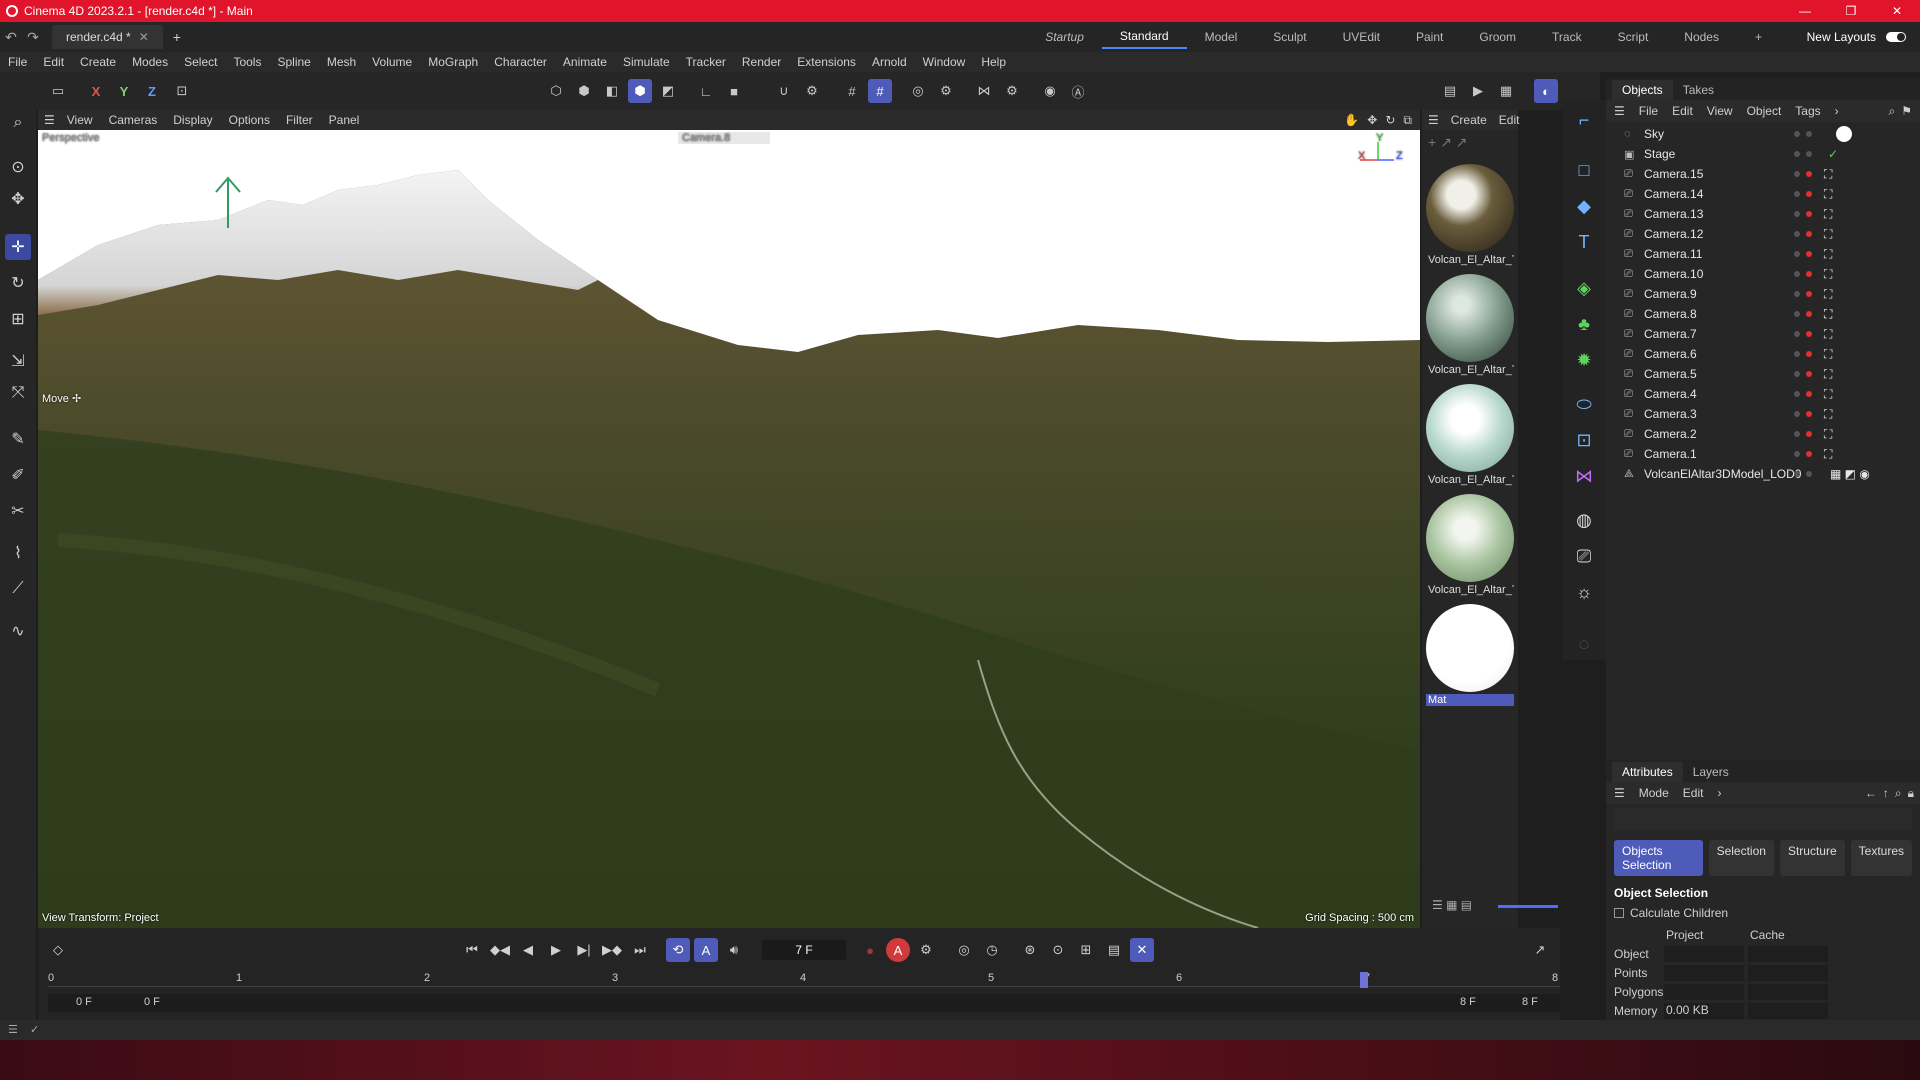 The width and height of the screenshot is (1920, 1080). I want to click on menu-edit: Edit, so click(53, 62).